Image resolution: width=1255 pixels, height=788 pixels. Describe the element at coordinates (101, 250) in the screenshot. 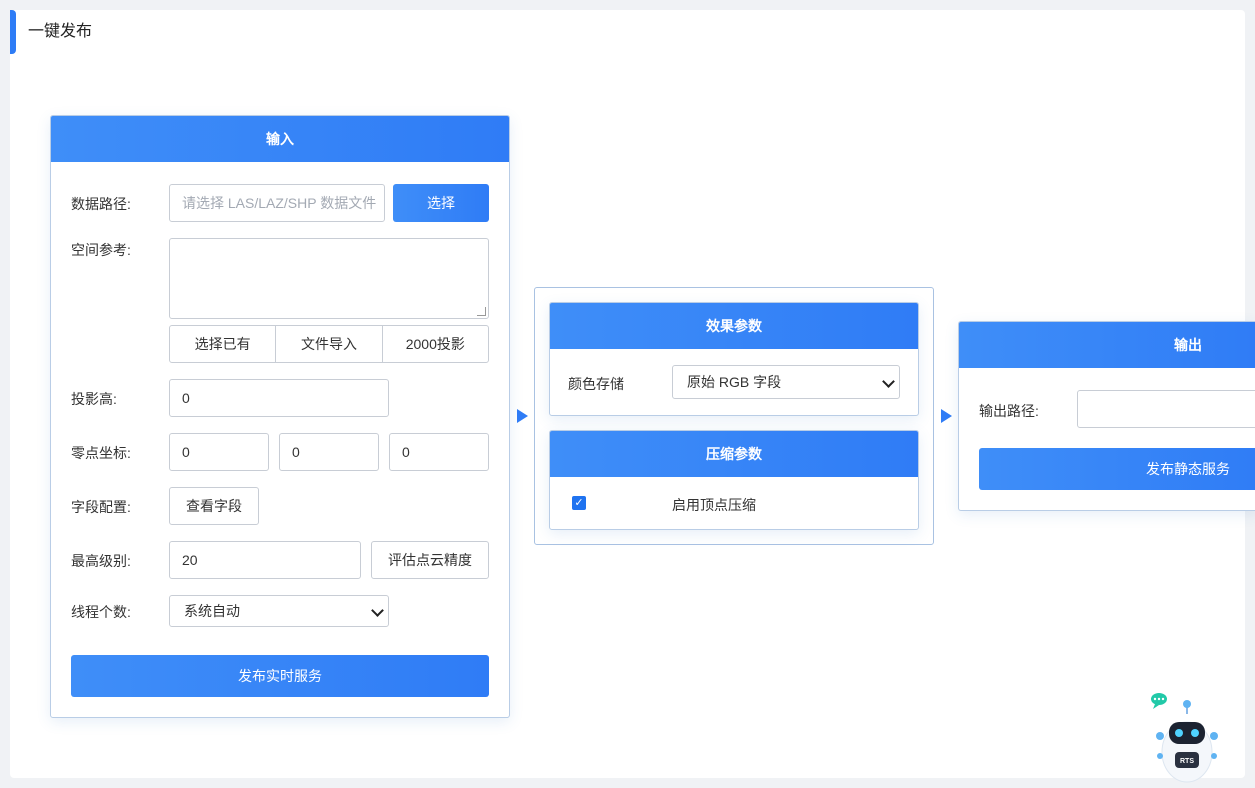

I see `spatial-ref-label: 空间参考:` at that location.